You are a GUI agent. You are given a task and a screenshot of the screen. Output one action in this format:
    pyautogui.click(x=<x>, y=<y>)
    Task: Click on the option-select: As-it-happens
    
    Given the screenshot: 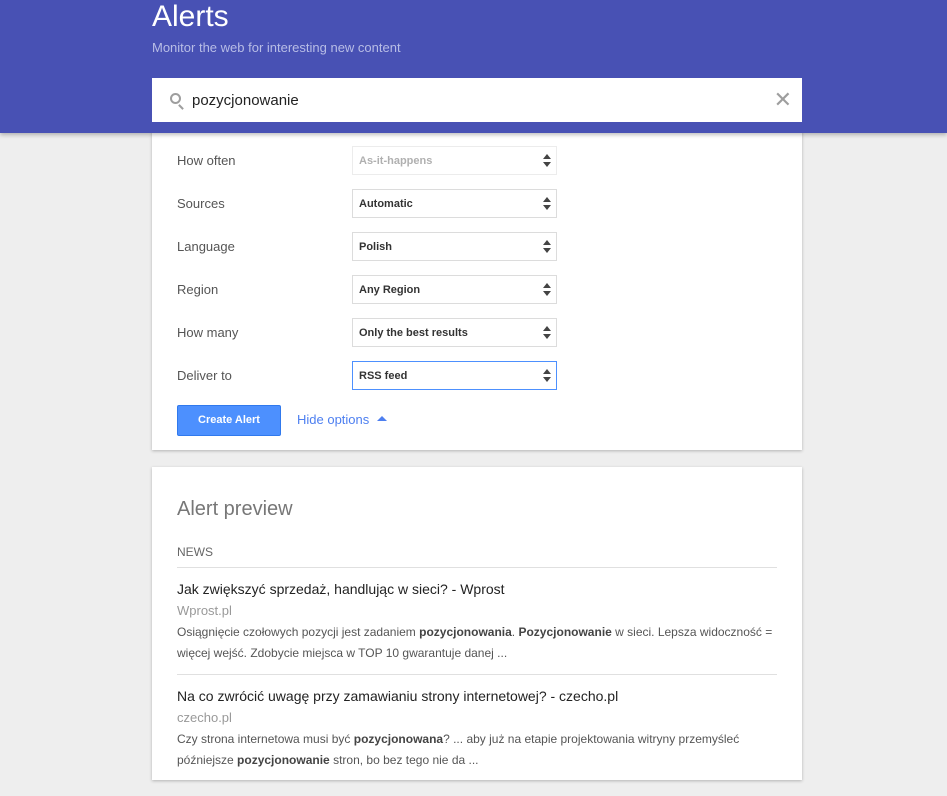 What is the action you would take?
    pyautogui.click(x=454, y=160)
    